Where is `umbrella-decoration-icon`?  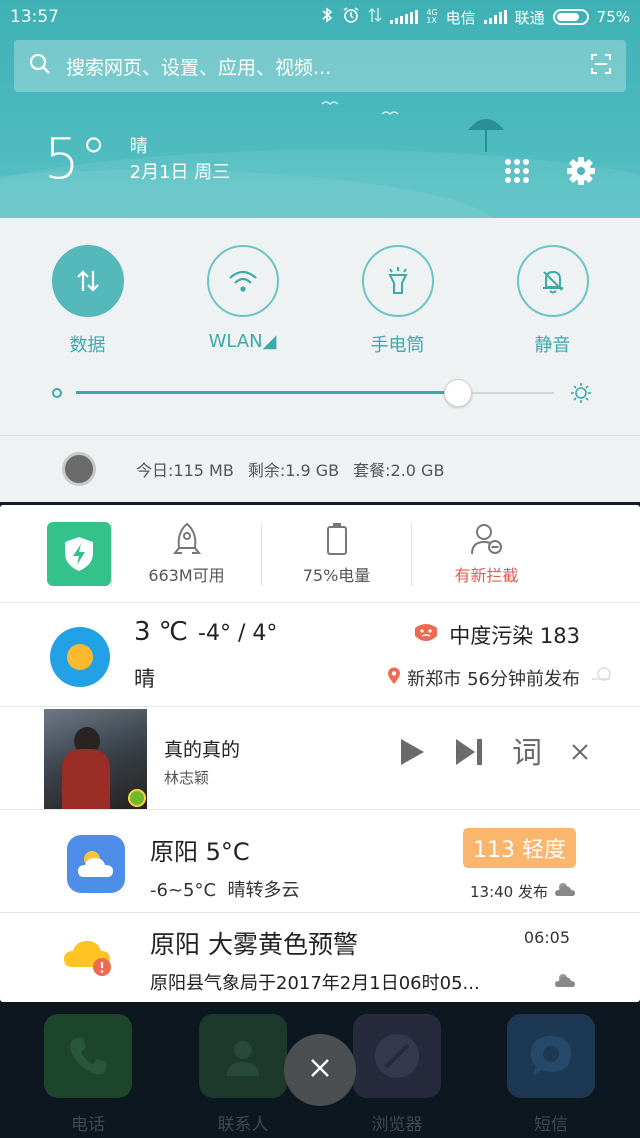 umbrella-decoration-icon is located at coordinates (486, 136).